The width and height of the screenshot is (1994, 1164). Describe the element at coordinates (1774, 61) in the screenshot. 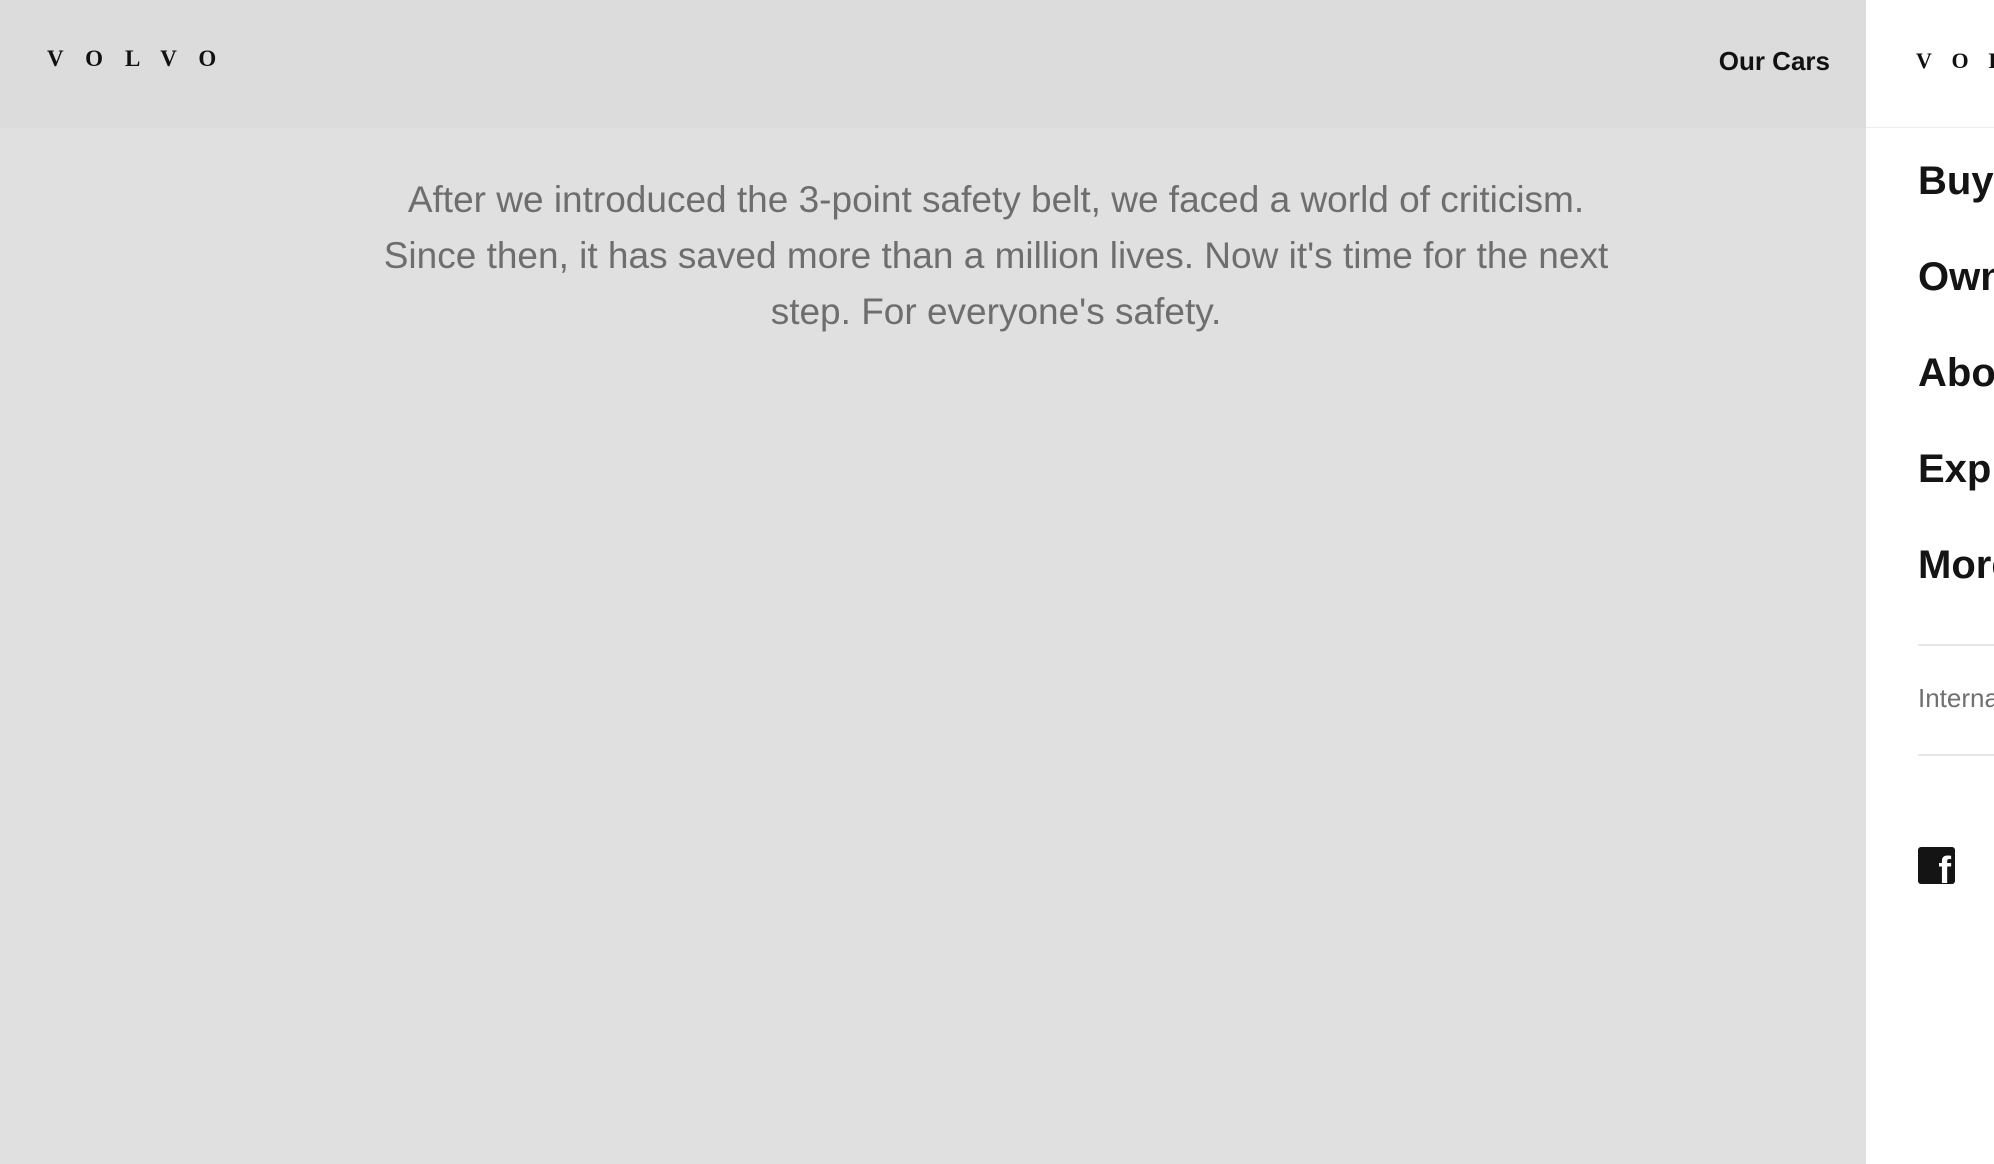

I see `our-cars-link: Our Cars` at that location.